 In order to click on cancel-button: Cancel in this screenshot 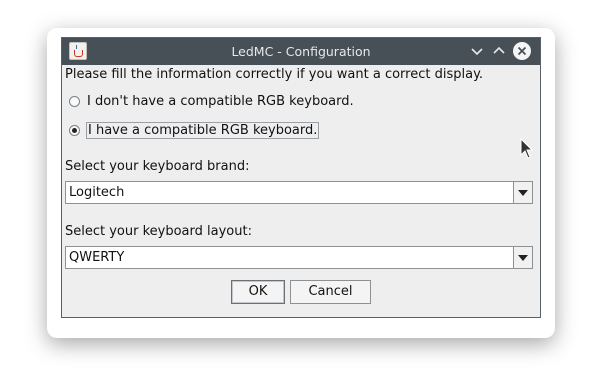, I will do `click(330, 292)`.